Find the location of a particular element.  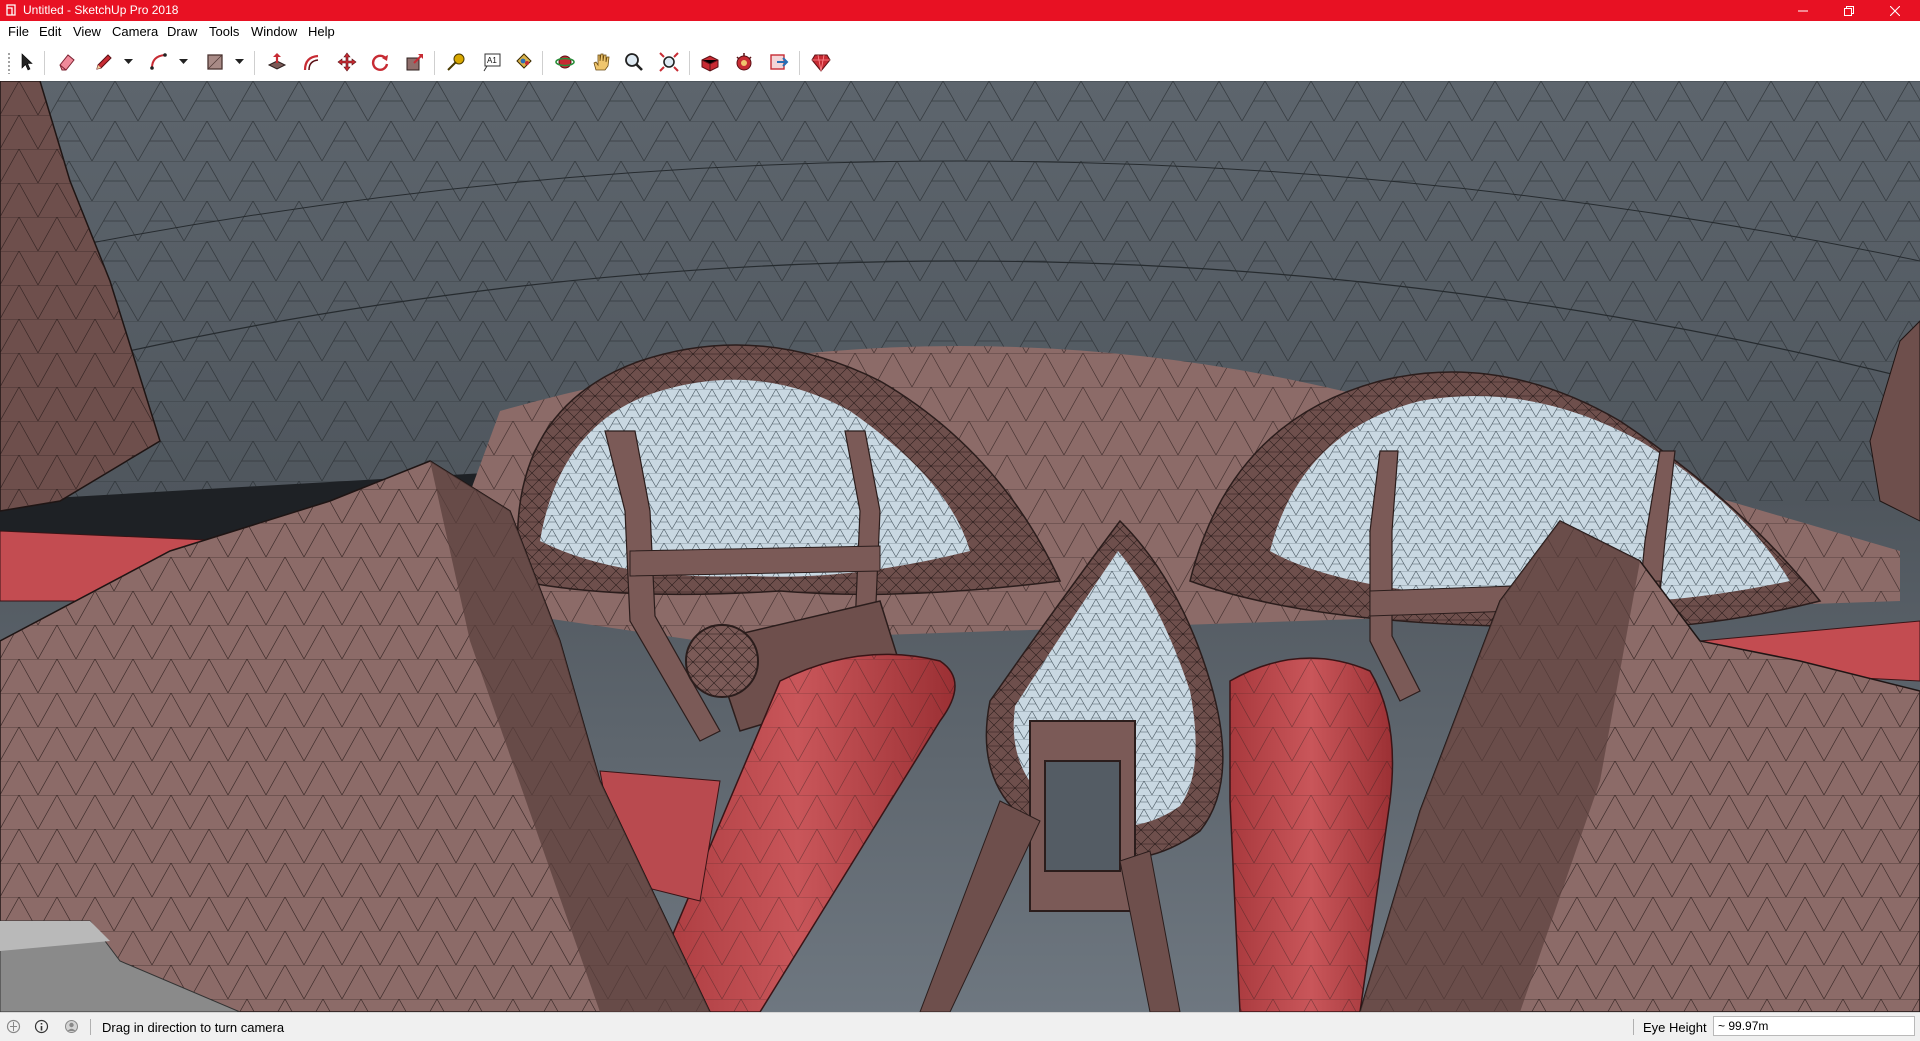

menu-window: Window is located at coordinates (274, 32).